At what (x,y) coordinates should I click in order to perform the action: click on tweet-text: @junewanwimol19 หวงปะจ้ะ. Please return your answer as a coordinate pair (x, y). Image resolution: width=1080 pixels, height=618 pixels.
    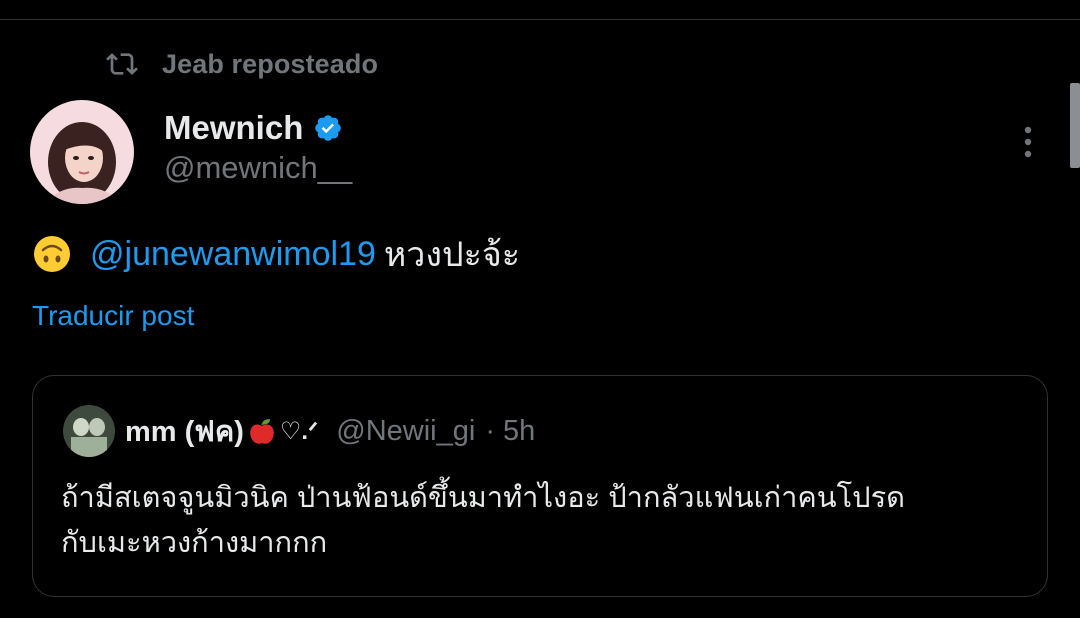
    Looking at the image, I should click on (276, 254).